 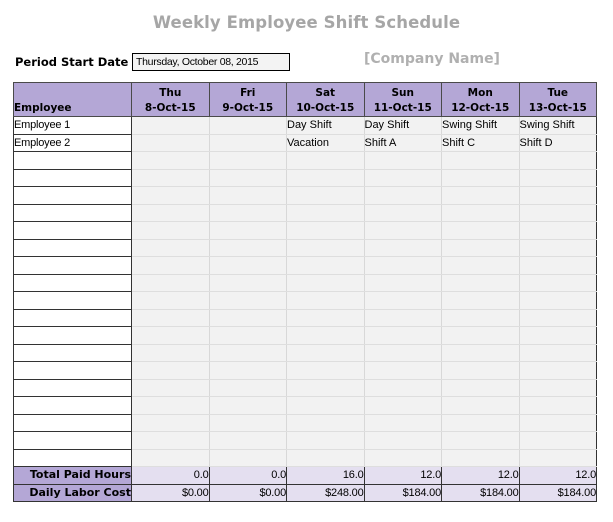 I want to click on employee-name-cell: Employee 1, so click(x=72, y=125).